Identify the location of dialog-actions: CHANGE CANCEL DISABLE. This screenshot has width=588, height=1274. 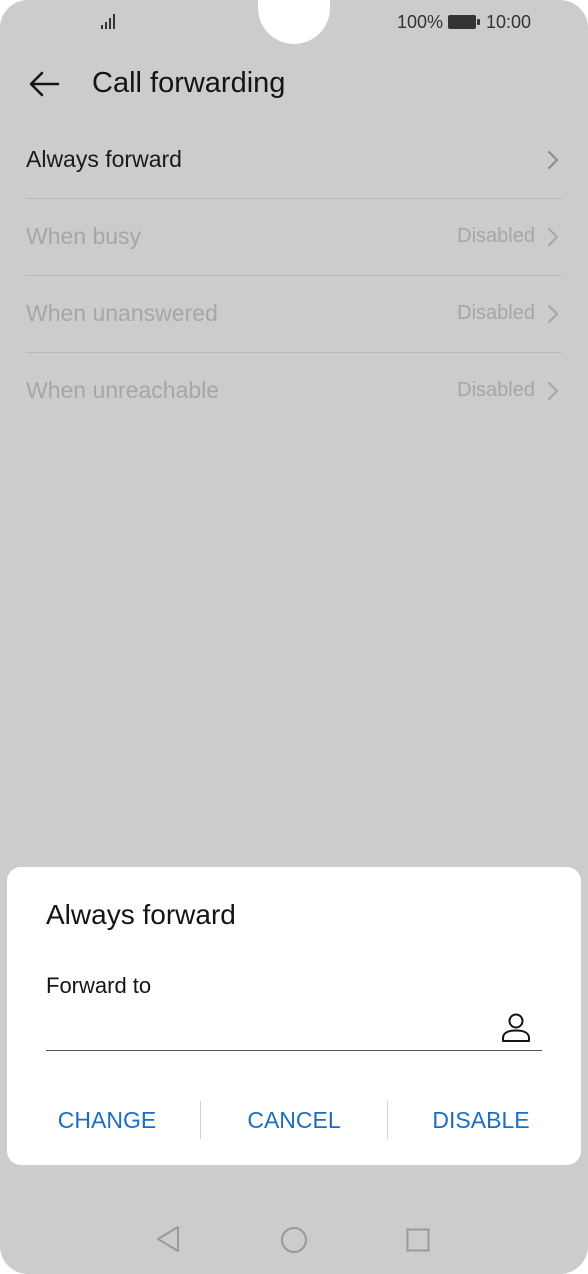
(294, 1120).